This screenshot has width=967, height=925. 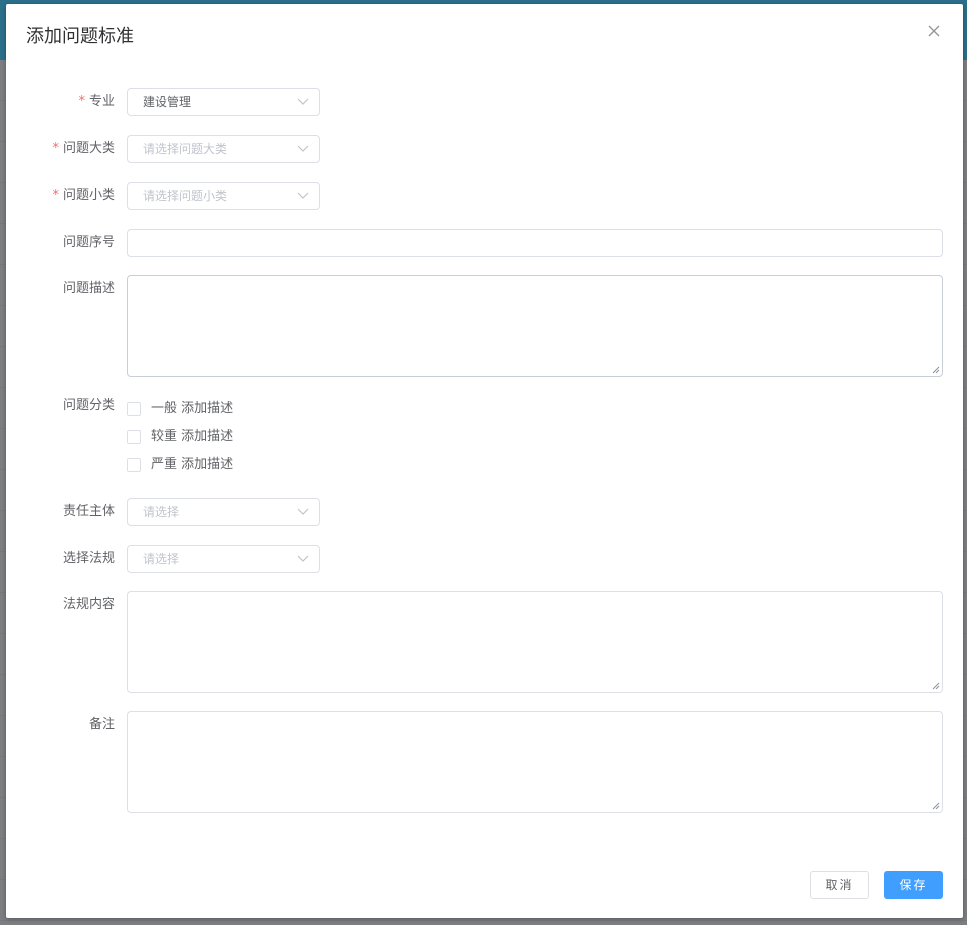 What do you see at coordinates (223, 102) in the screenshot?
I see `major-select: 建设管理` at bounding box center [223, 102].